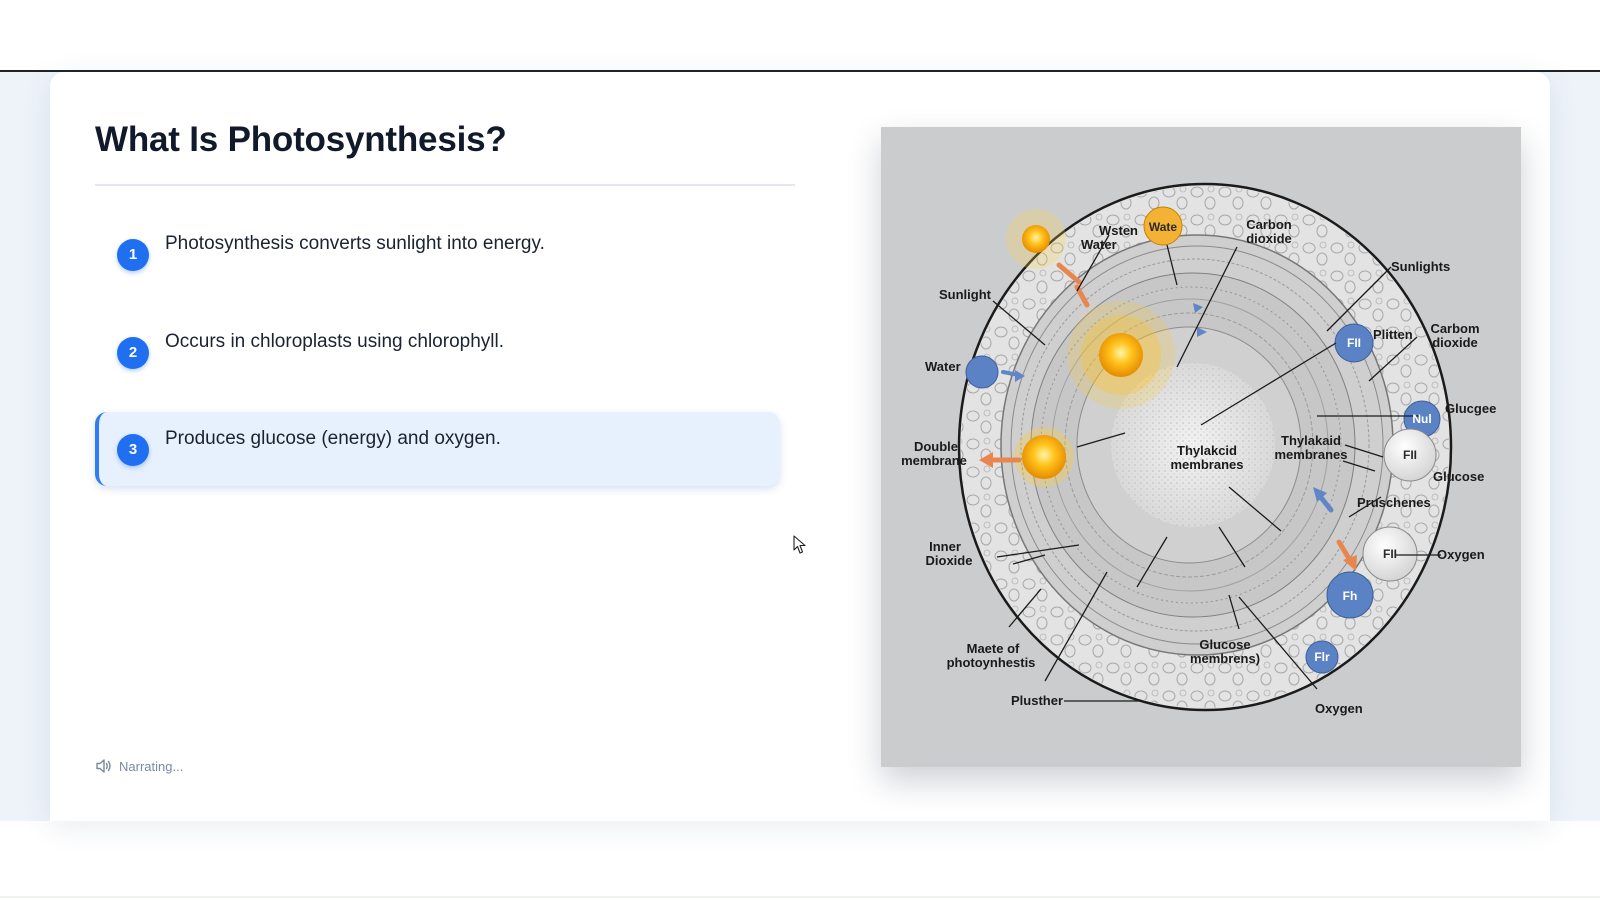 The height and width of the screenshot is (900, 1600). What do you see at coordinates (104, 766) in the screenshot?
I see `speaker-icon` at bounding box center [104, 766].